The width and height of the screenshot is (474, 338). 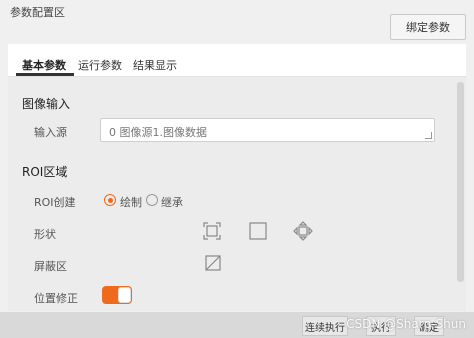 I want to click on radio-inherit-label: 继承, so click(x=172, y=202).